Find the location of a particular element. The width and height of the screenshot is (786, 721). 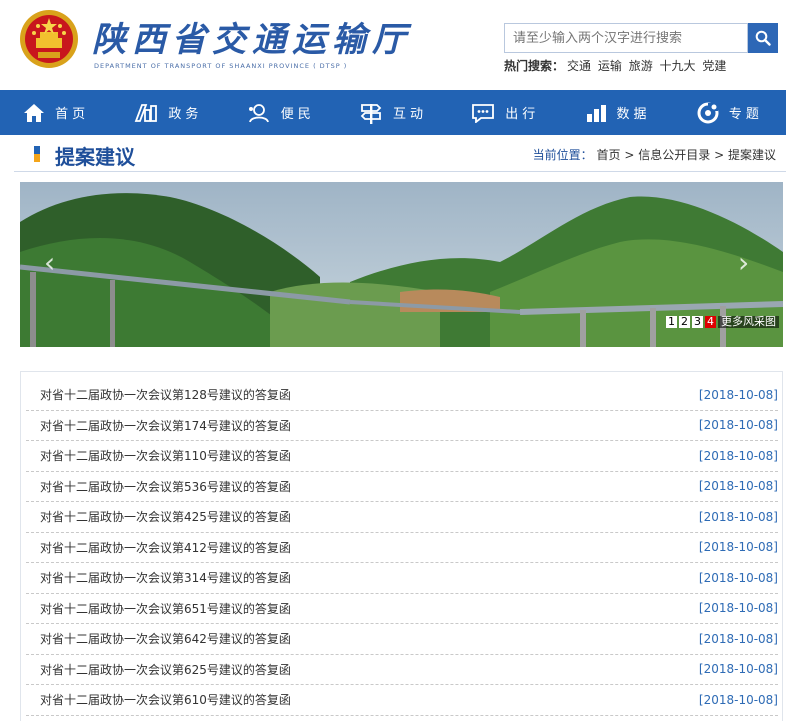

list-item: 对省十二届政协一次会议第110号建议的答复函 [2018-10-08] is located at coordinates (402, 456).